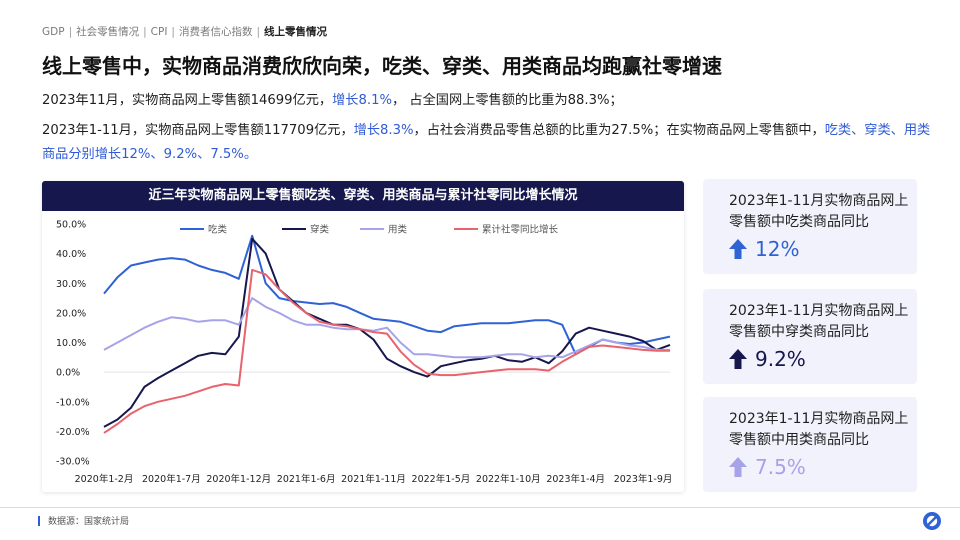 The width and height of the screenshot is (960, 540). Describe the element at coordinates (171, 479) in the screenshot. I see `x-tick-label: 2020年1-7月` at that location.